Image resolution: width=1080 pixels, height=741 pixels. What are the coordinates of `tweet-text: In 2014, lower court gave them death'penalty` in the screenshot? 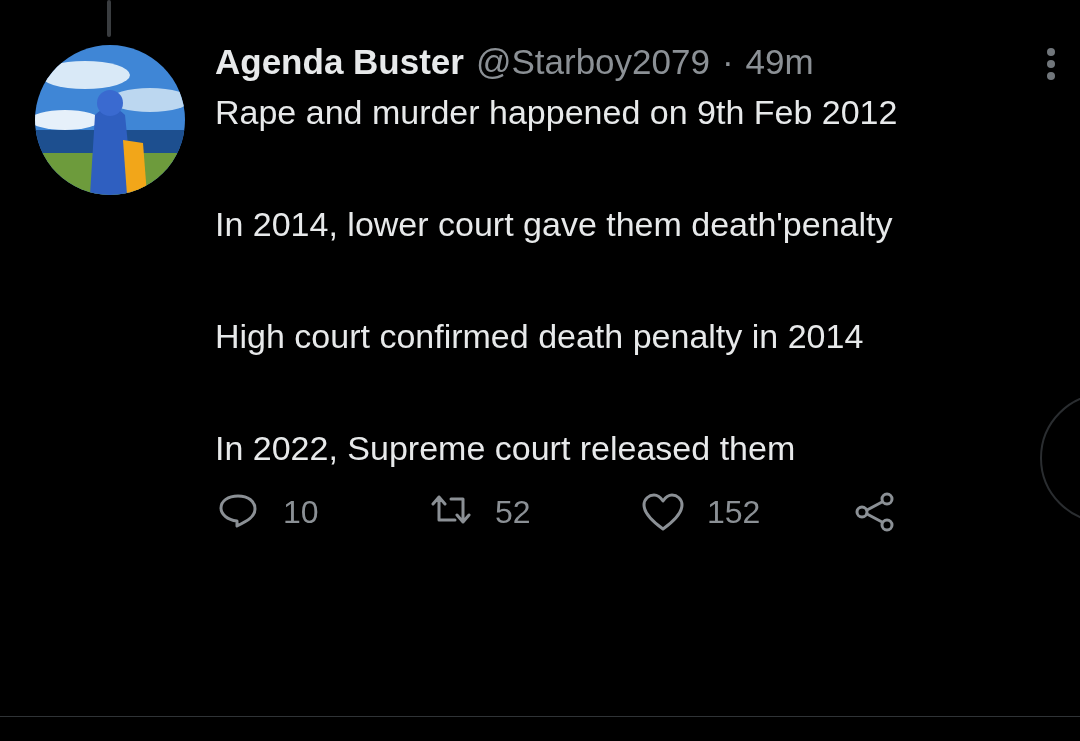 It's located at (554, 224).